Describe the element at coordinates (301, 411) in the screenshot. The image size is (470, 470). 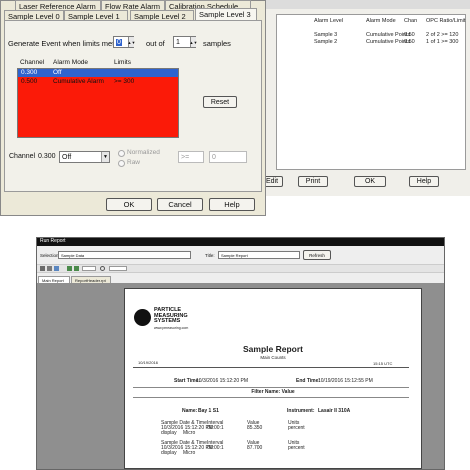
I see `instrument-label: Instrument:` at that location.